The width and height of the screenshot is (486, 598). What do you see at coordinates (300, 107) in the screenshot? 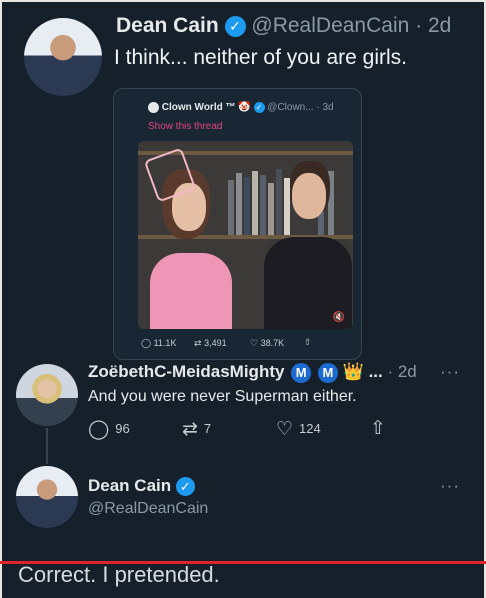
I see `quote-handle-time: @Clown... · 3d` at bounding box center [300, 107].